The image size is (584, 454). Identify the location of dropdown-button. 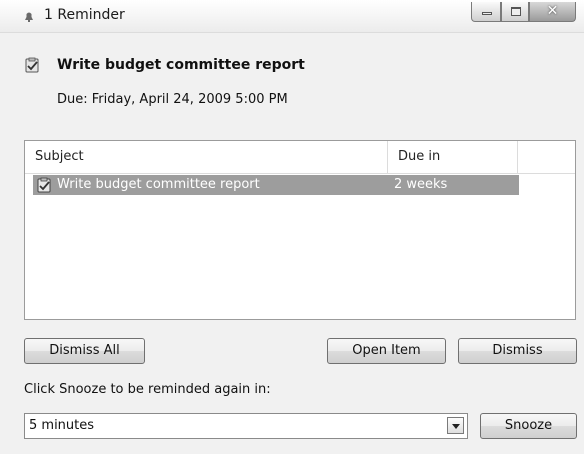
(455, 425).